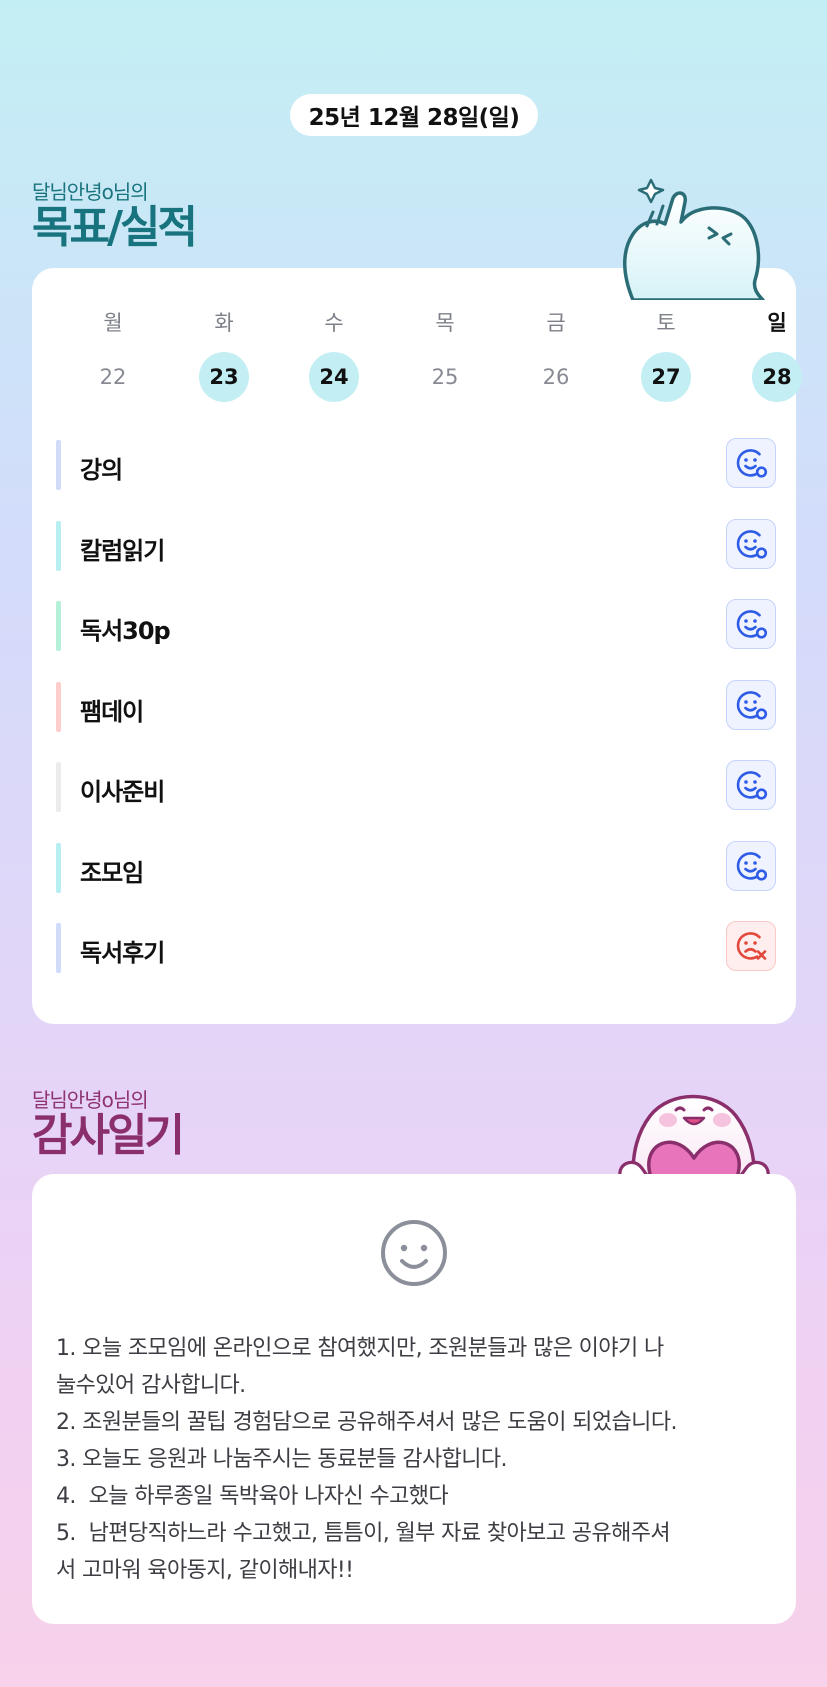 The width and height of the screenshot is (827, 1687). I want to click on sad-x-icon, so click(751, 946).